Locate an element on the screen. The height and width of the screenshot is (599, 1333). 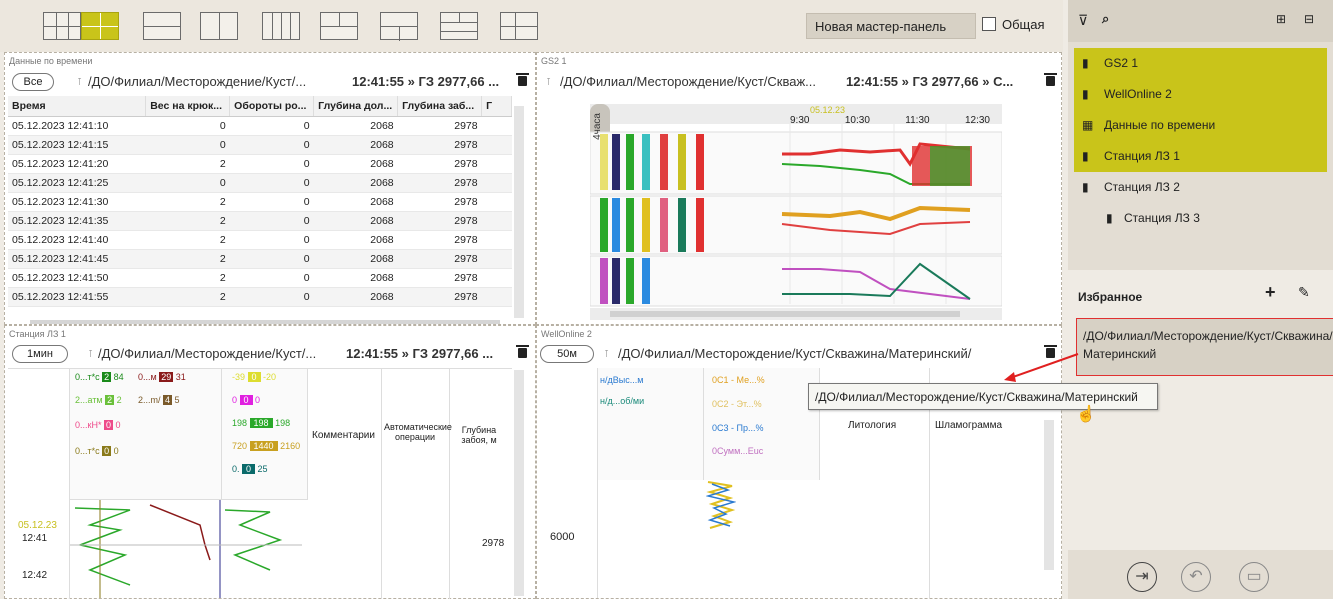
common-checkbox is located at coordinates (989, 24).